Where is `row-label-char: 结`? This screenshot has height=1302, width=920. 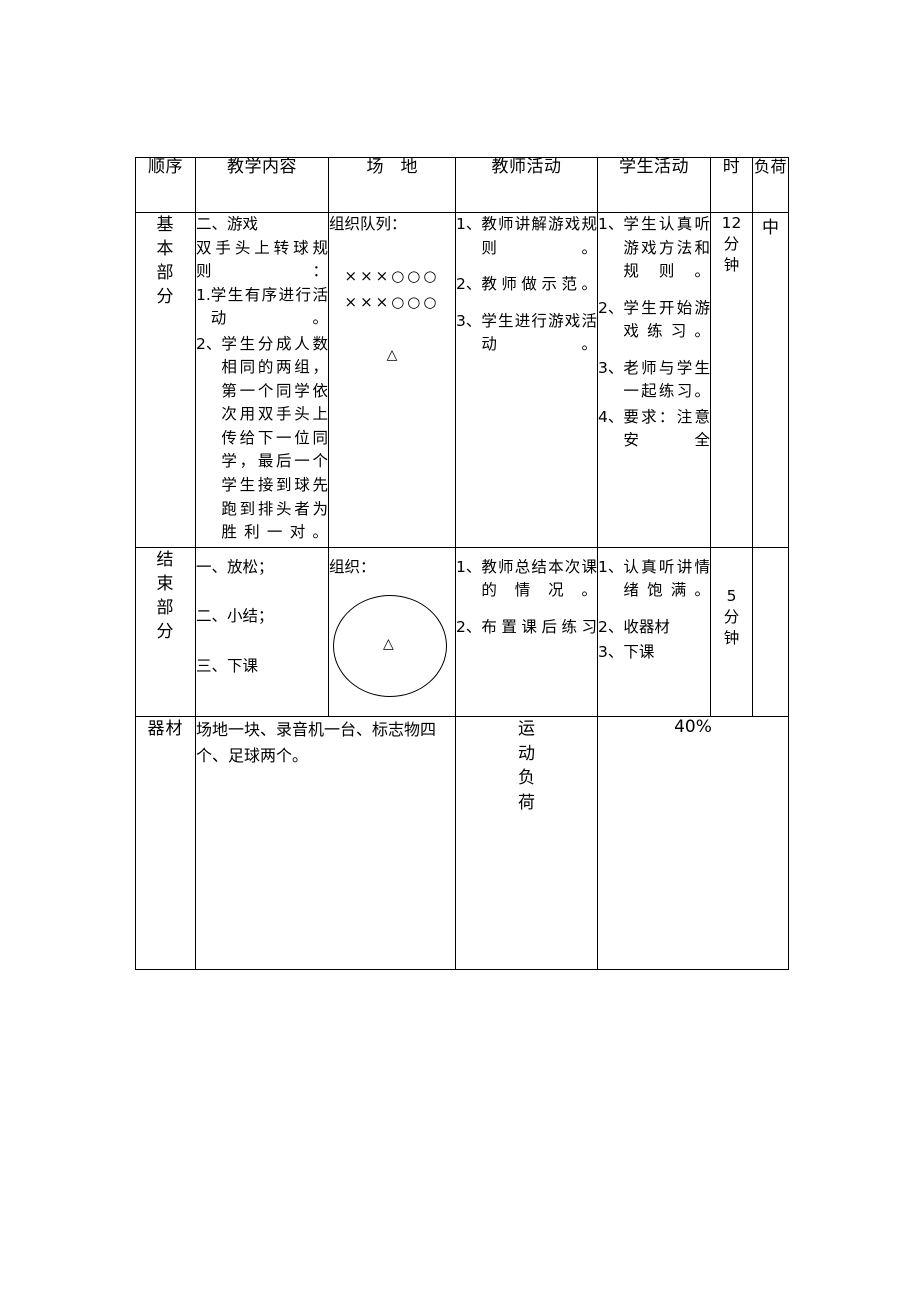
row-label-char: 结 is located at coordinates (165, 559).